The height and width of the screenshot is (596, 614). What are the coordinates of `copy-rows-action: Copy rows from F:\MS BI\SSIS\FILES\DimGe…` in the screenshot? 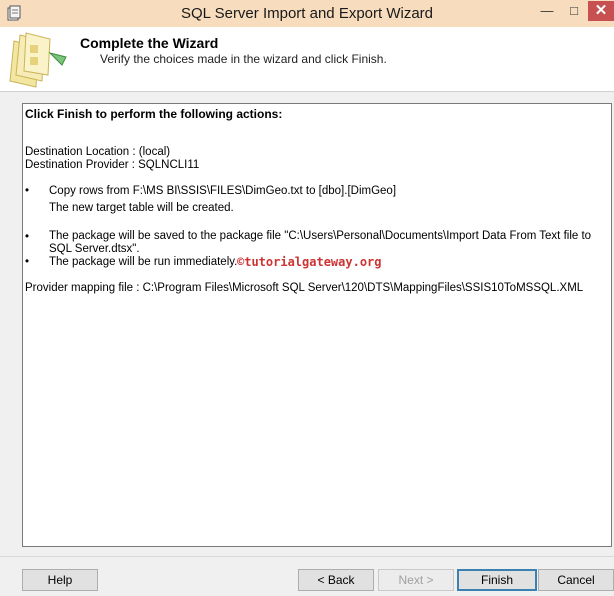 It's located at (223, 191).